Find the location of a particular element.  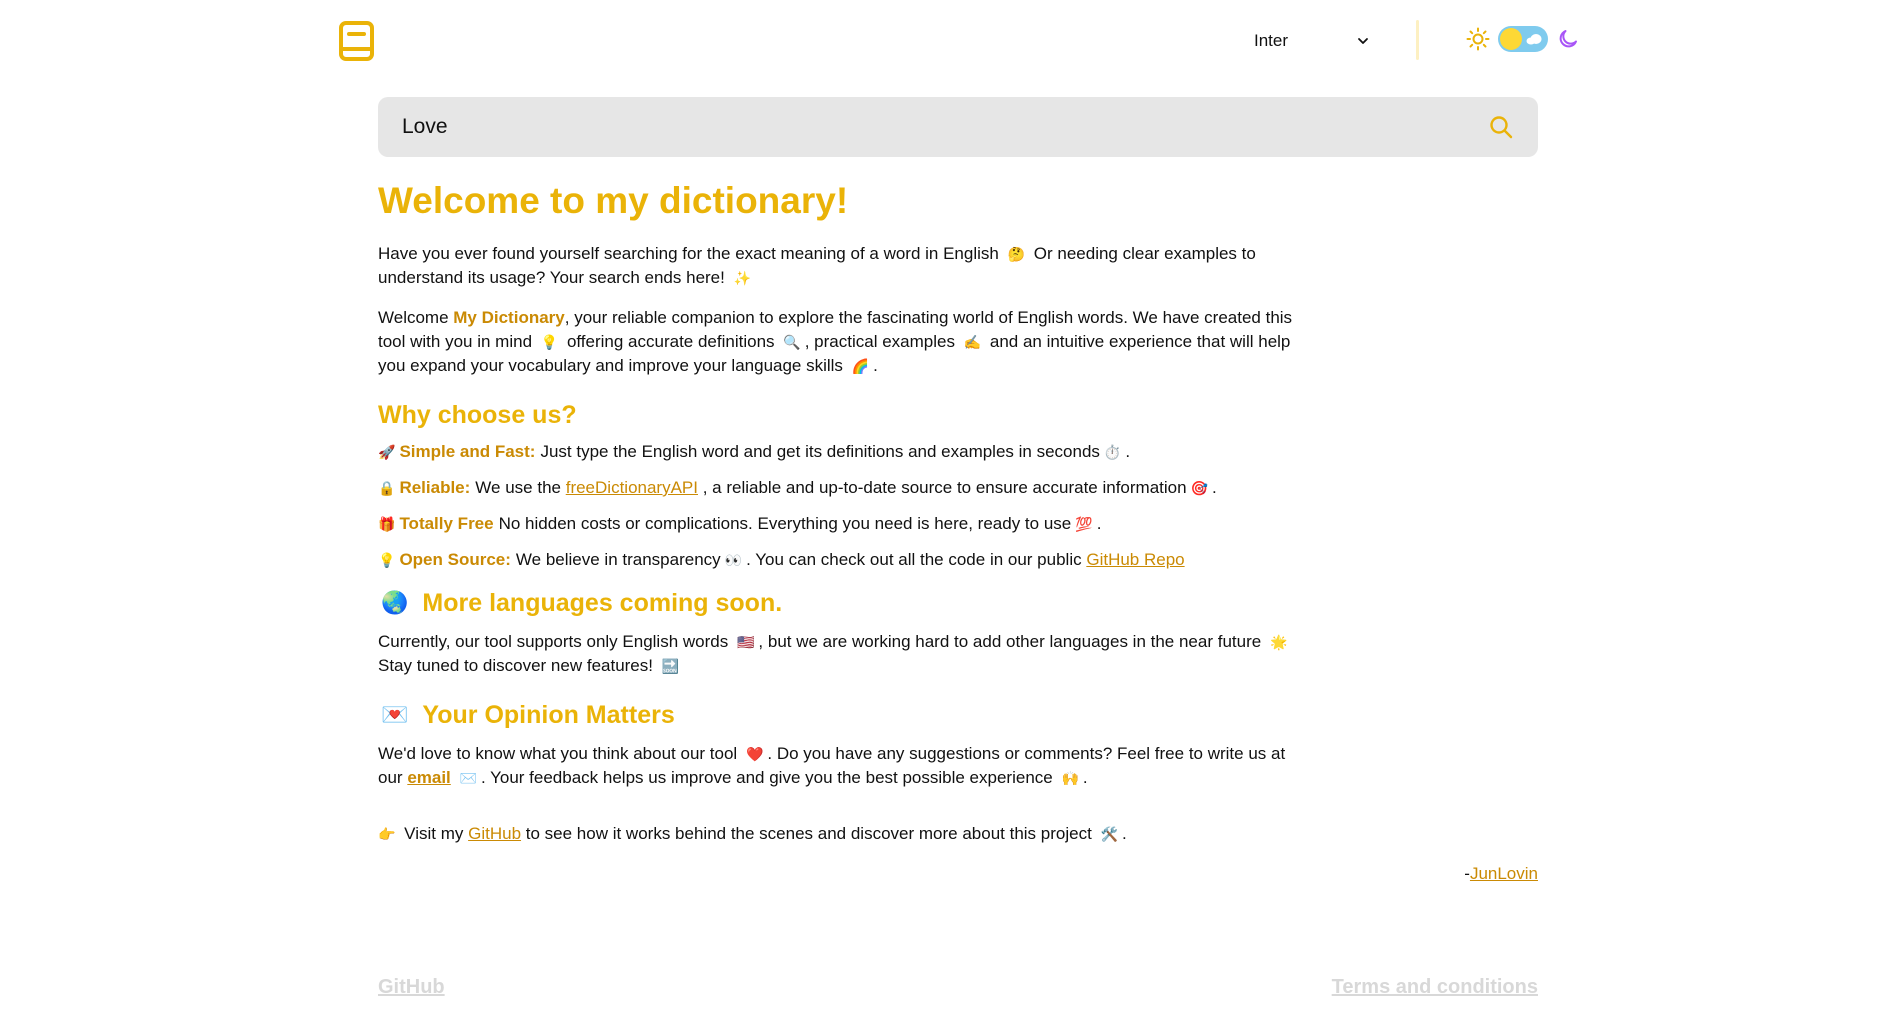

footer-terms-link: Terms and conditions is located at coordinates (1435, 987).